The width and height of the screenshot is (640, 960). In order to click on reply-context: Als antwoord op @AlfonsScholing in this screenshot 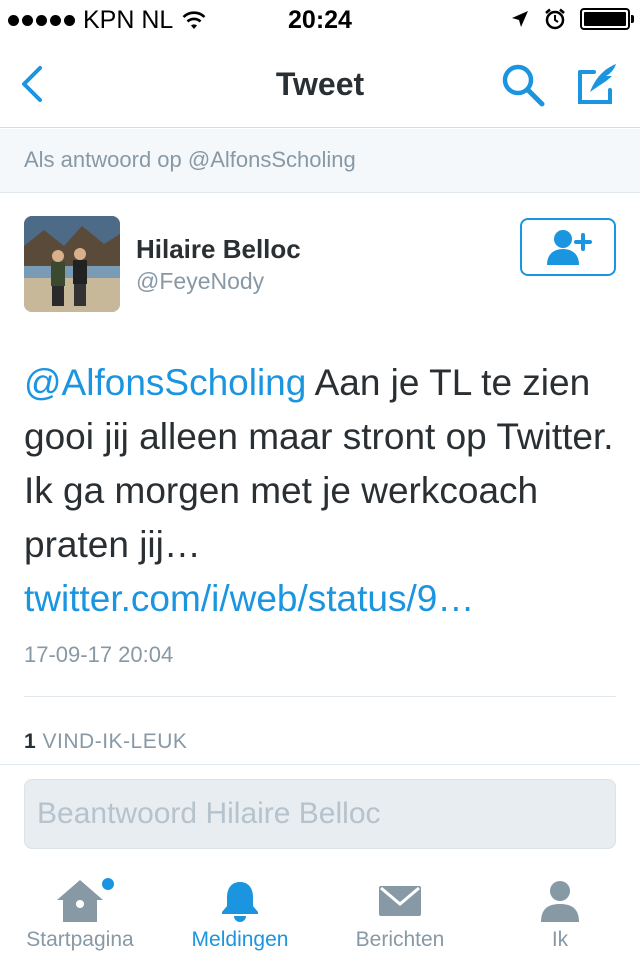, I will do `click(320, 161)`.